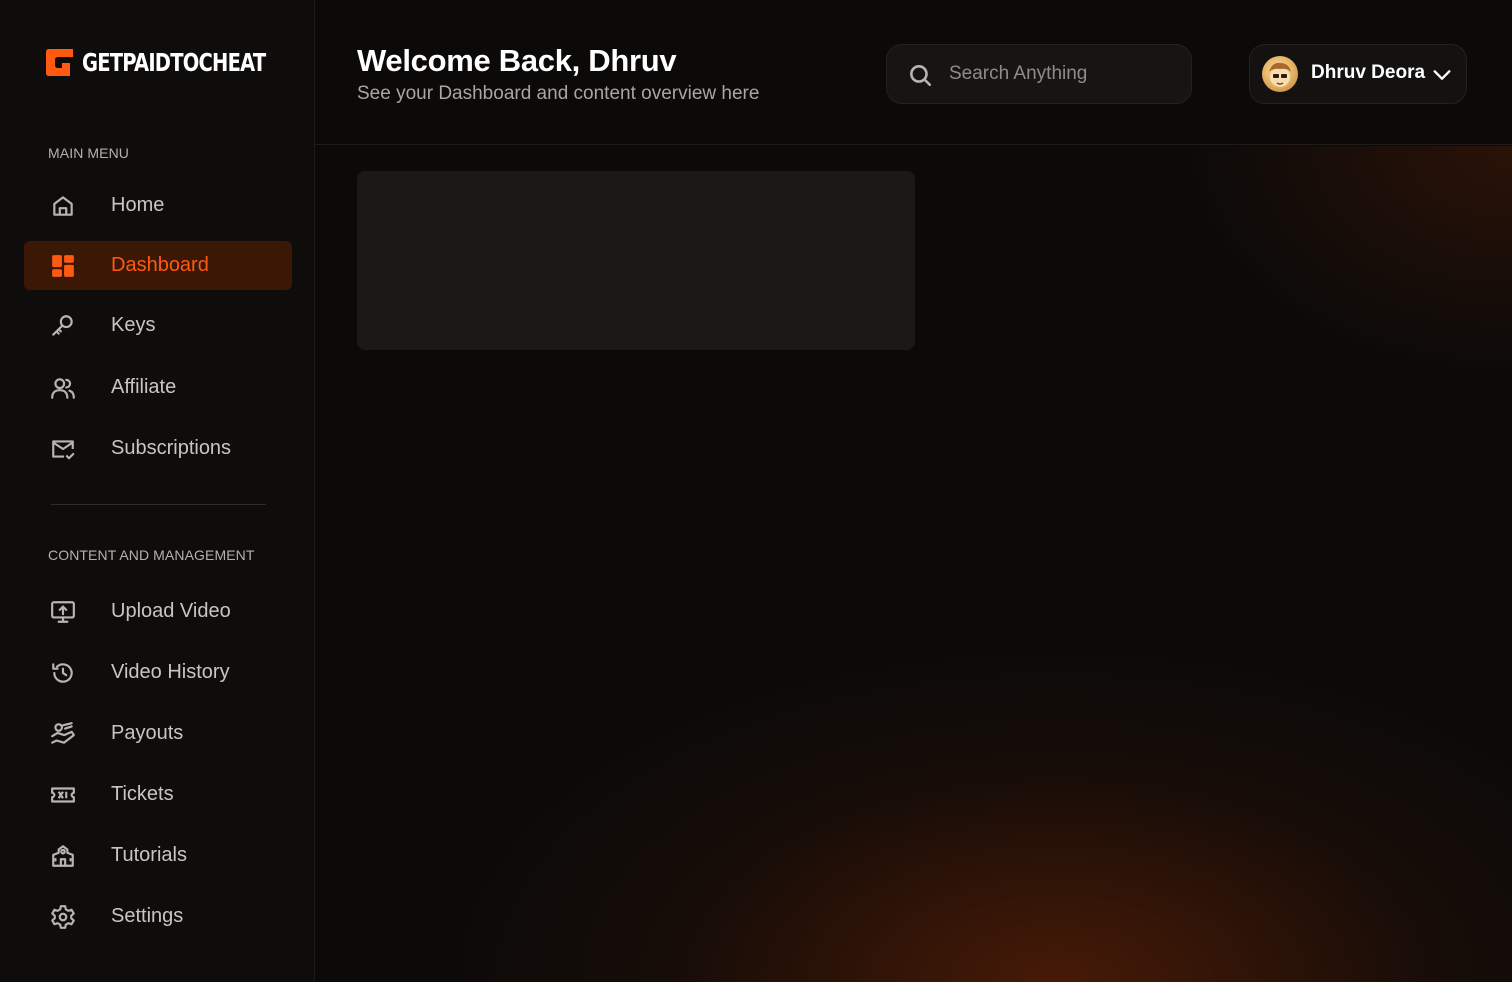  What do you see at coordinates (138, 205) in the screenshot?
I see `sidebar-item-label: Home` at bounding box center [138, 205].